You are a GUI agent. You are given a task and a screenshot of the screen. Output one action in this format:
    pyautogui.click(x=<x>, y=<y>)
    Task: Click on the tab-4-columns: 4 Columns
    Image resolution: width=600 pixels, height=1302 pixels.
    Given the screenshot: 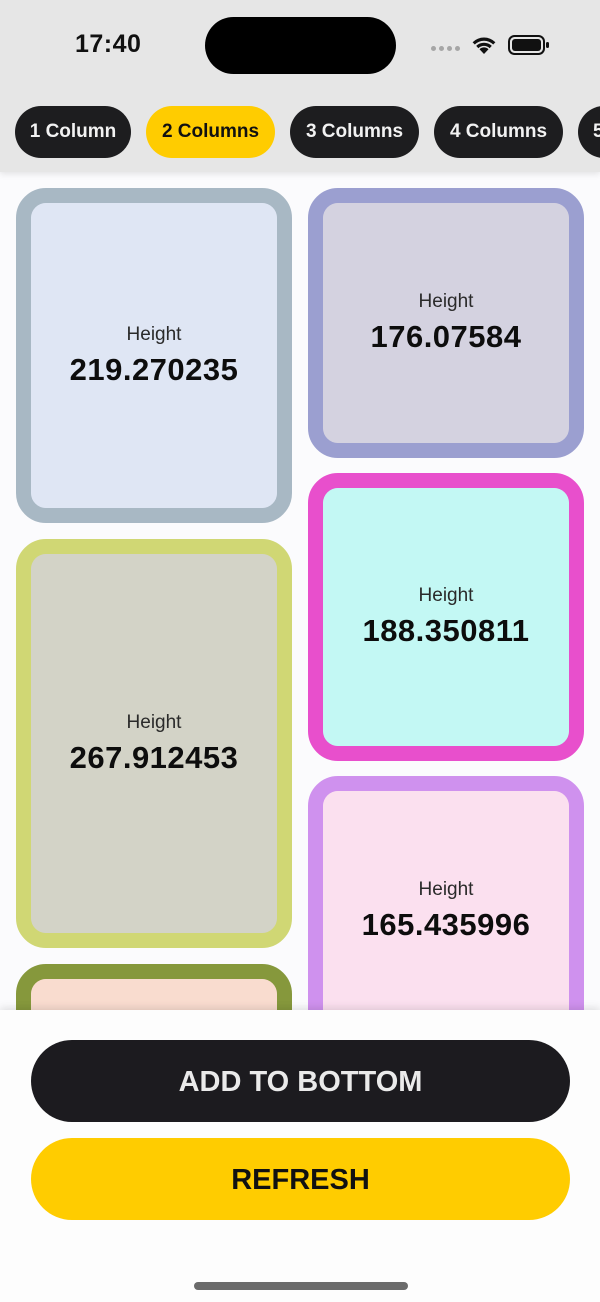 What is the action you would take?
    pyautogui.click(x=498, y=132)
    